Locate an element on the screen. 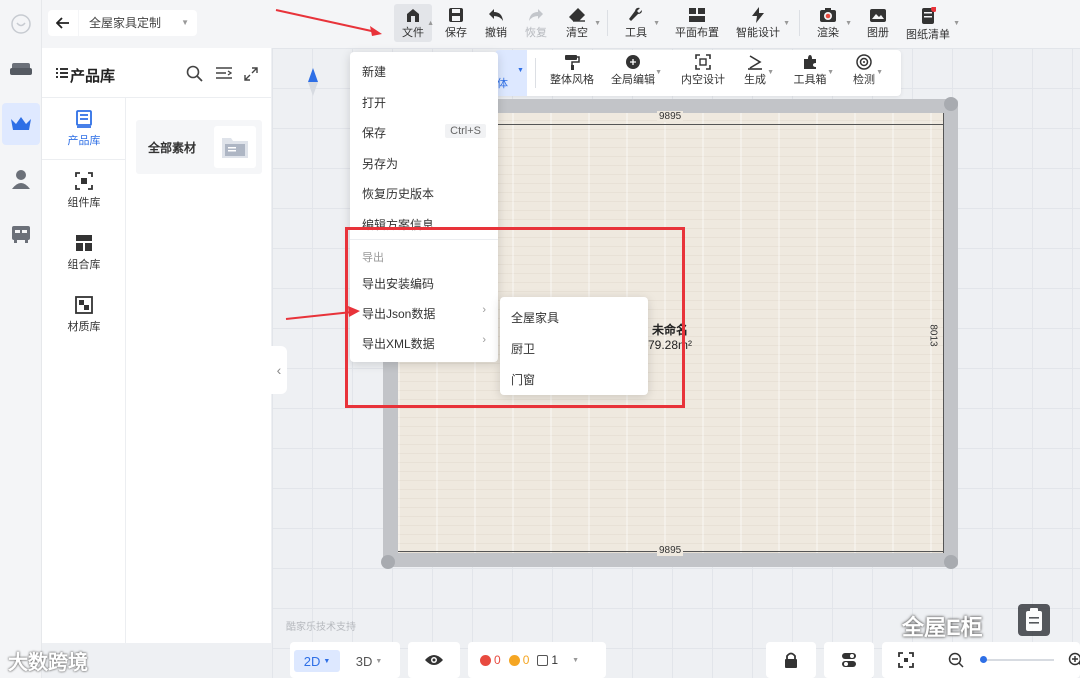 The image size is (1080, 678). search-icon is located at coordinates (194, 73).